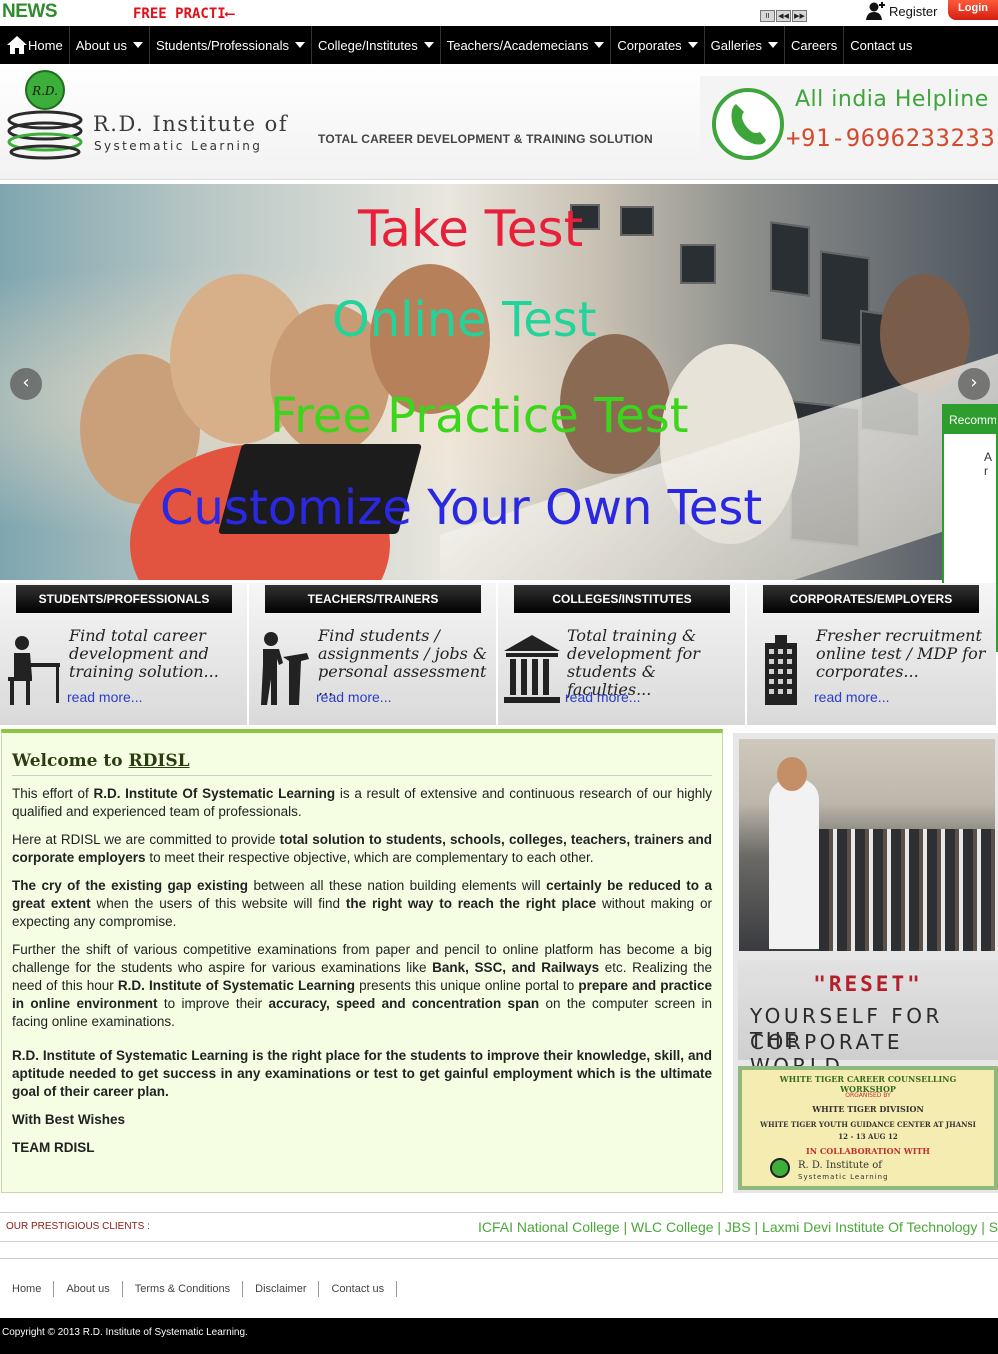  What do you see at coordinates (183, 1288) in the screenshot?
I see `footer-link-terms: Terms & Conditions` at bounding box center [183, 1288].